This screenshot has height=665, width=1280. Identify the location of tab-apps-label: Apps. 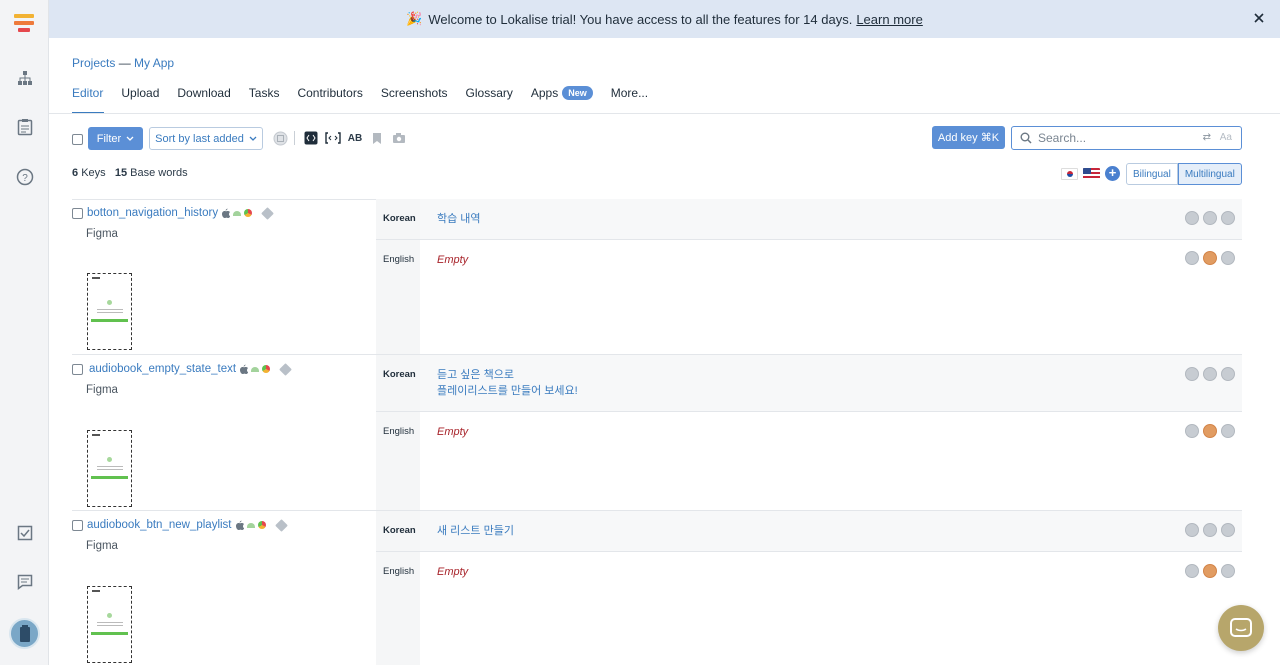
(544, 93).